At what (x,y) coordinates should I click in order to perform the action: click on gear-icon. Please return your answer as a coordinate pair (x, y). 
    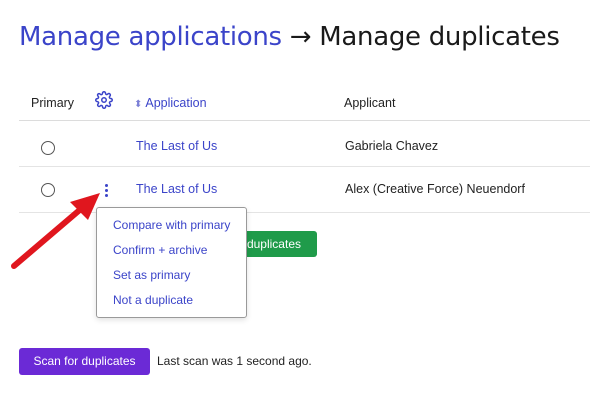
    Looking at the image, I should click on (104, 100).